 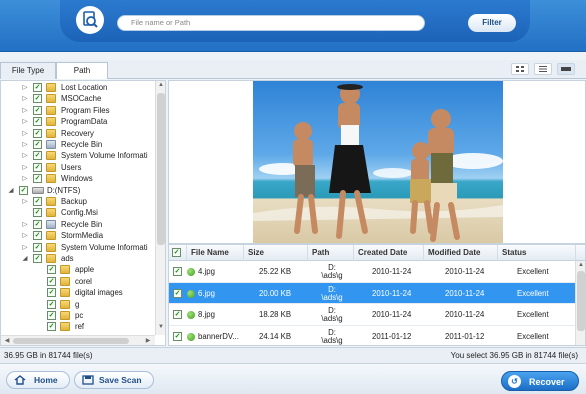 What do you see at coordinates (83, 110) in the screenshot?
I see `tree-item: ▷ ✓ Program Files` at bounding box center [83, 110].